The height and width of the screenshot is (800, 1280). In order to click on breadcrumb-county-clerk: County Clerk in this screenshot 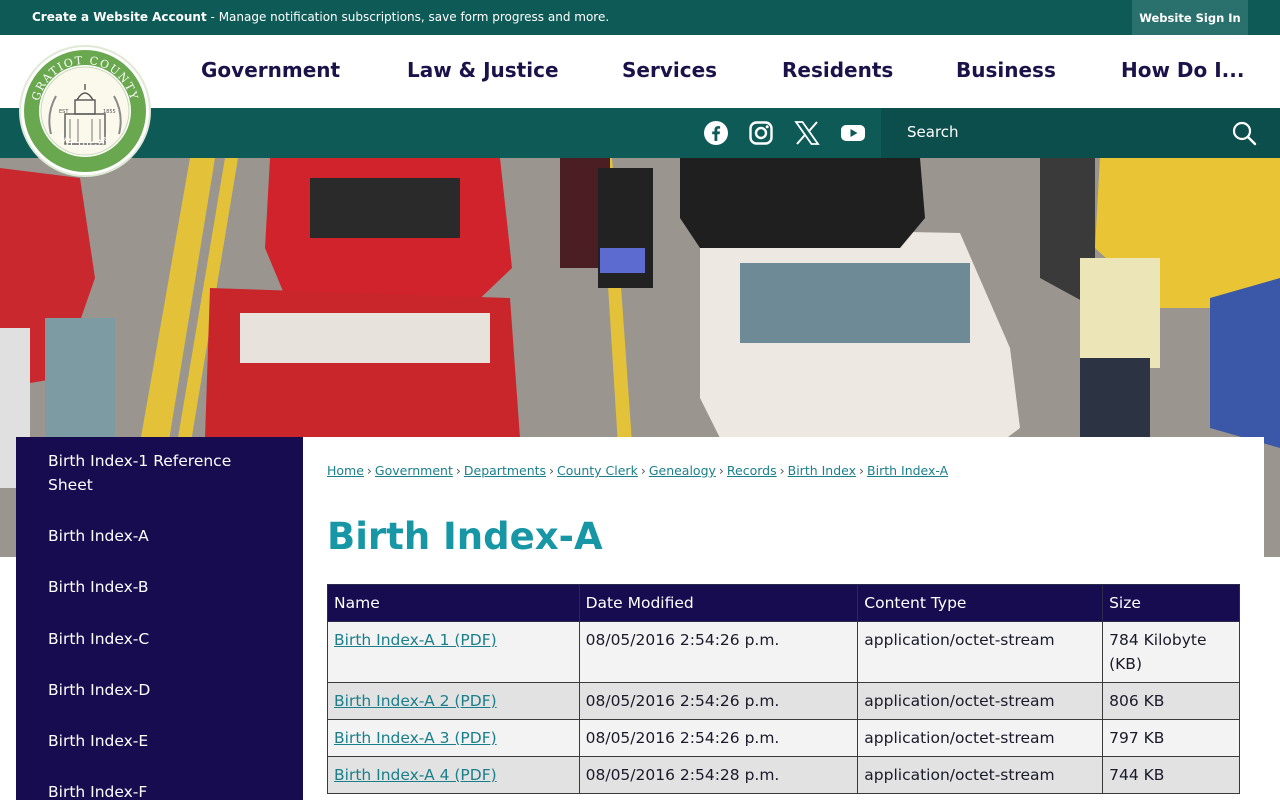, I will do `click(597, 470)`.